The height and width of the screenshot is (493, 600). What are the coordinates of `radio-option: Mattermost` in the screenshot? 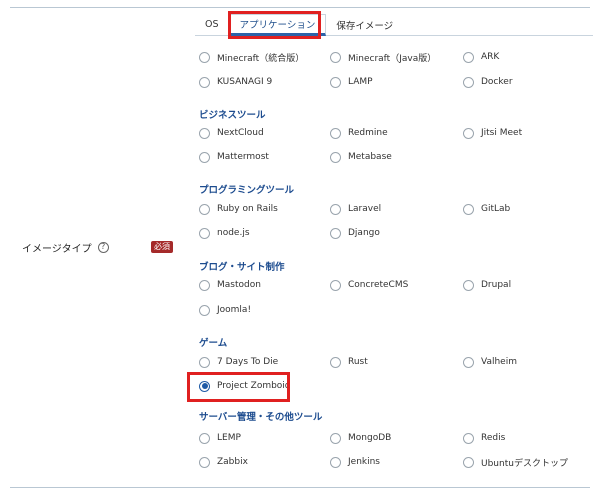 It's located at (234, 157).